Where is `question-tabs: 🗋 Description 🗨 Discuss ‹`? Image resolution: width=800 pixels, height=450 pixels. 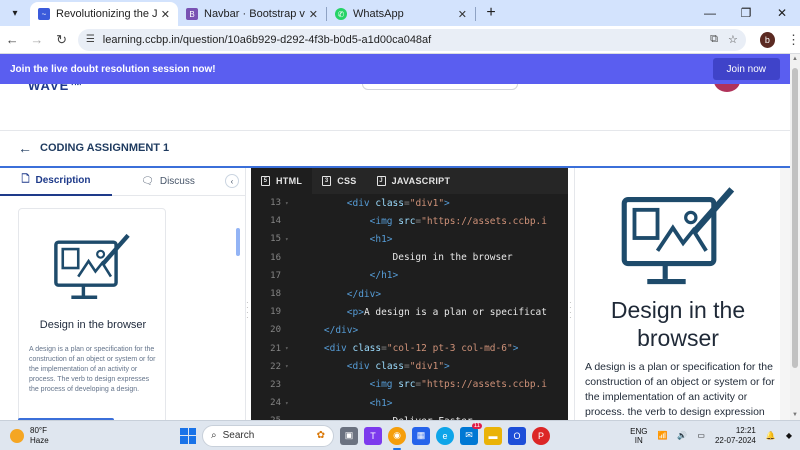
question-tabs: 🗋 Description 🗨 Discuss ‹ is located at coordinates (122, 182).